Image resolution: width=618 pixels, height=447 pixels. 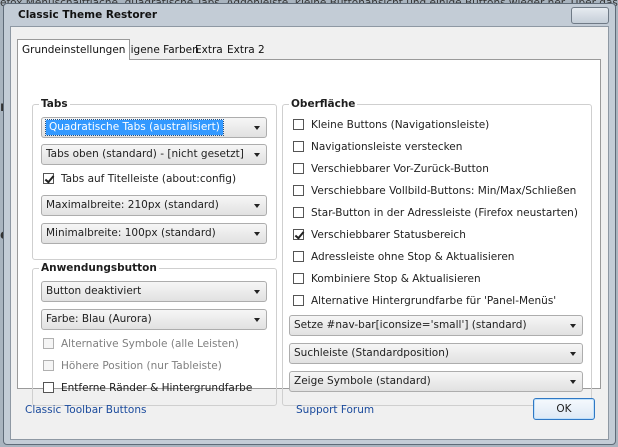 I want to click on surface-option-label: Kleine Buttons (Navigationsleiste), so click(x=400, y=125).